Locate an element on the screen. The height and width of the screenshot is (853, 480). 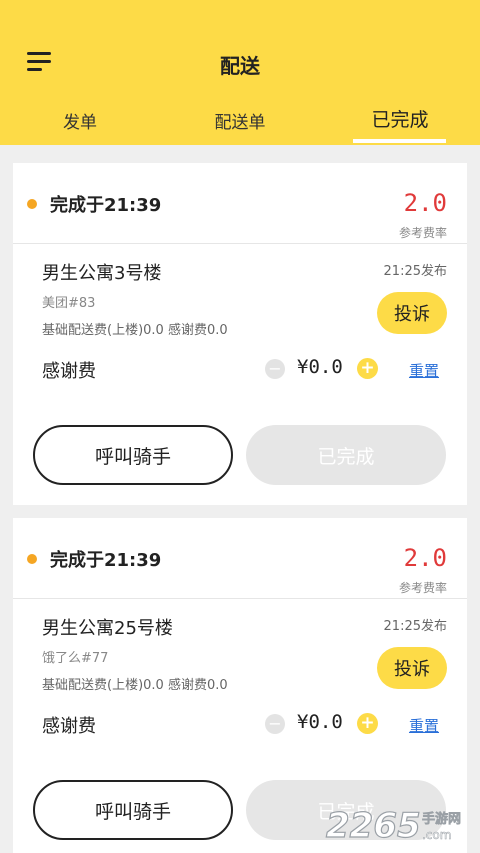
building-name: 男生公寓25号楼 is located at coordinates (107, 628).